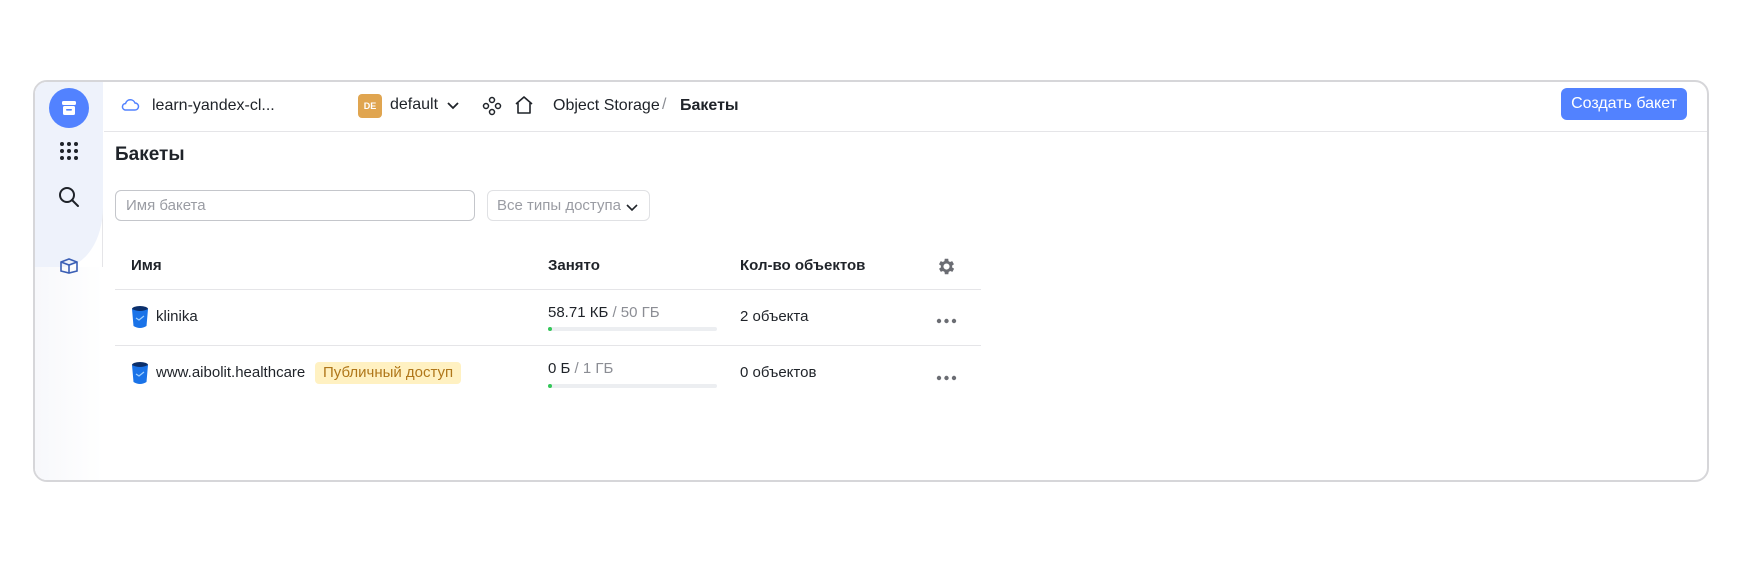 Image resolution: width=1740 pixels, height=563 pixels. I want to click on public-access-badge: Публичный доступ, so click(388, 373).